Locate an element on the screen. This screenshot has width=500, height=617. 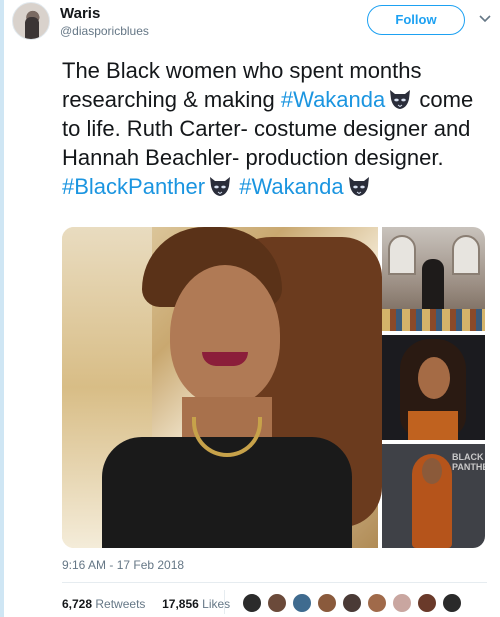
tweet-header: Waris @diasporicblues Follow is located at coordinates (252, 28).